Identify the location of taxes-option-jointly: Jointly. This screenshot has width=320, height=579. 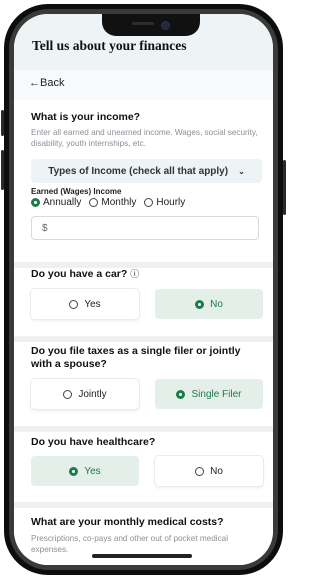
(85, 394).